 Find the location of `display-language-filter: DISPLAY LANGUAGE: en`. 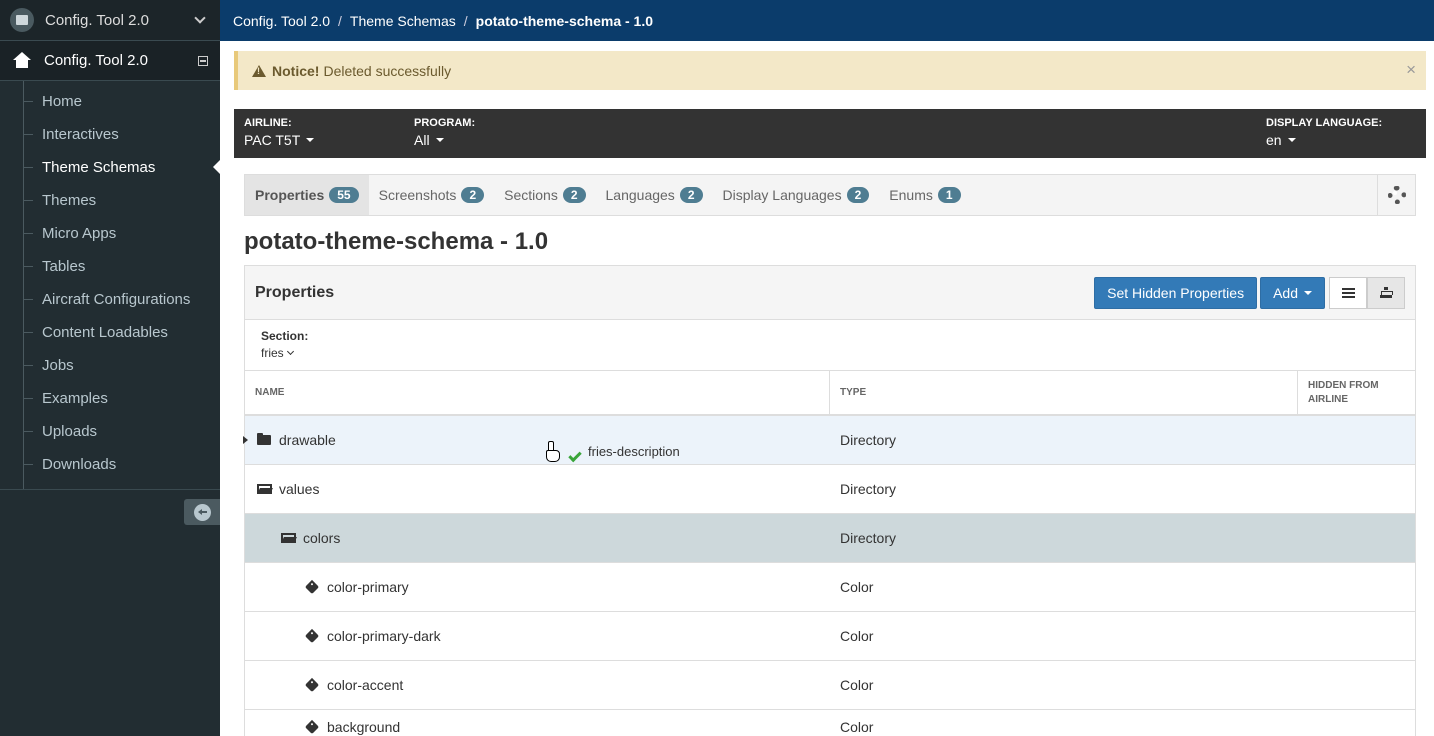

display-language-filter: DISPLAY LANGUAGE: en is located at coordinates (1324, 132).